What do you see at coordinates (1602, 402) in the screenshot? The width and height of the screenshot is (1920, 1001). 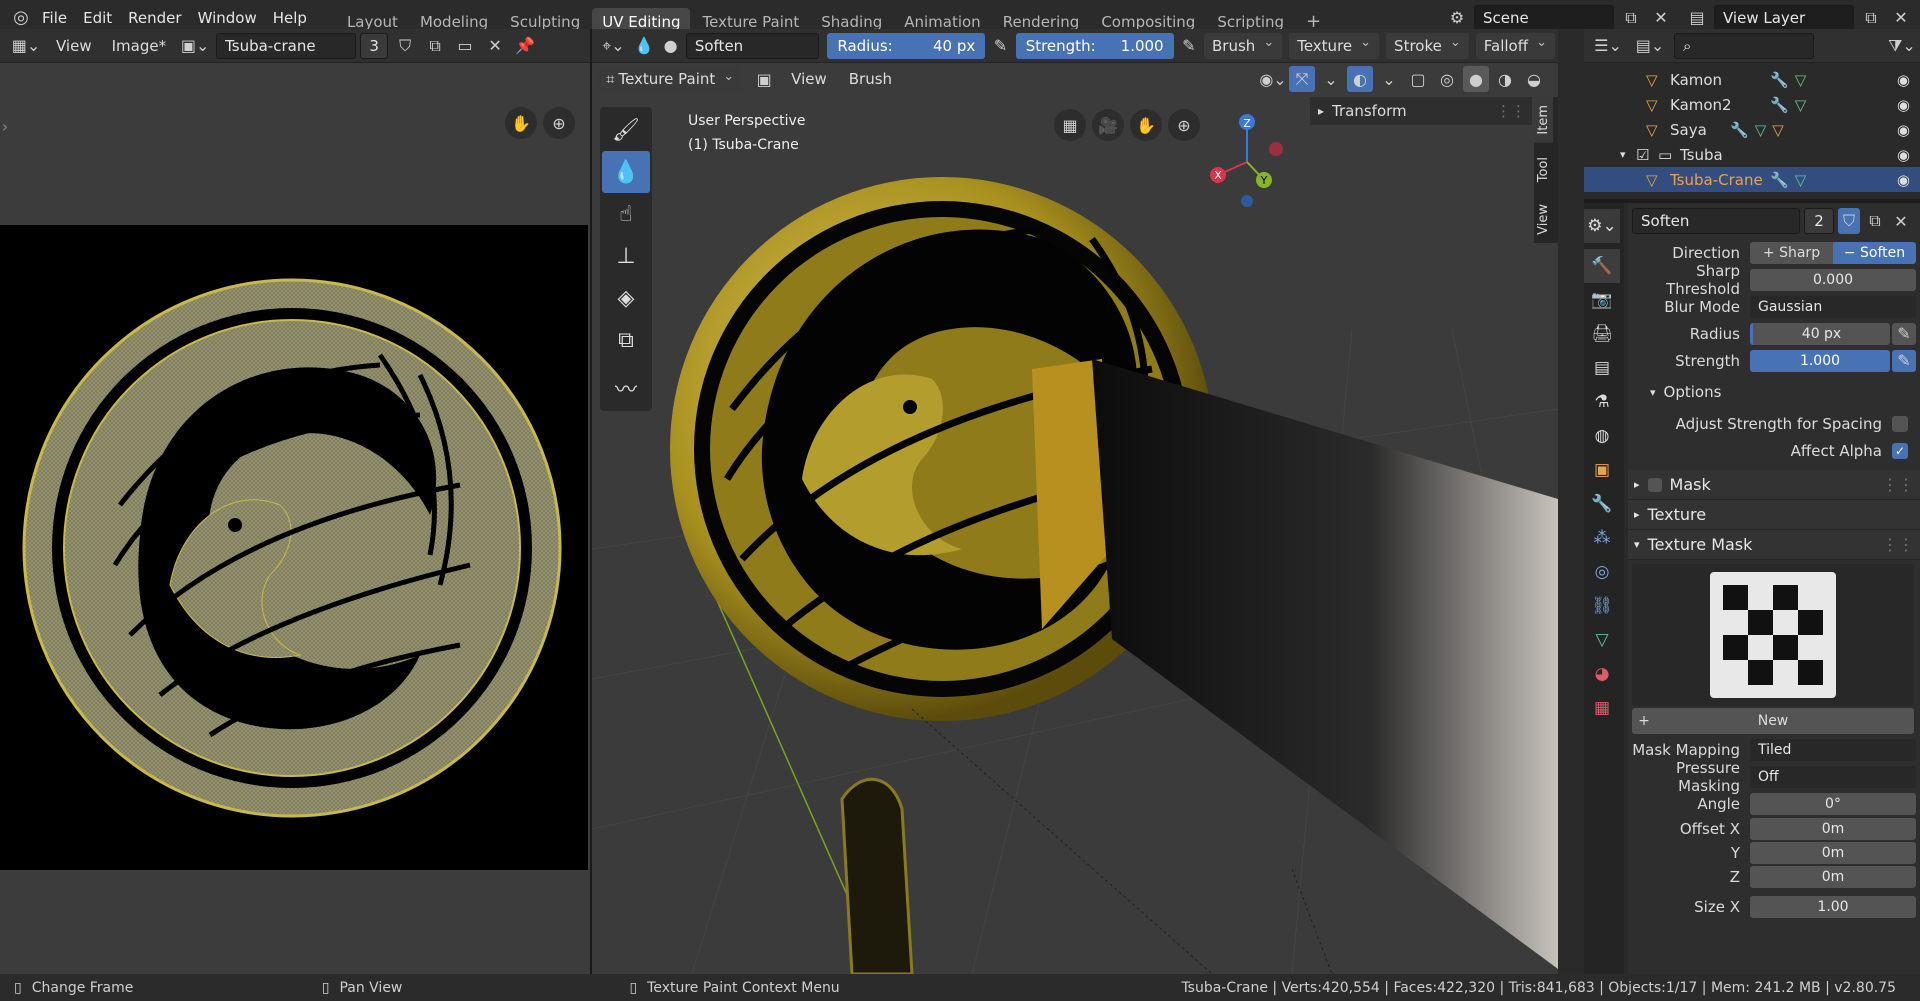 I see `scene-tab-icon: ⚗` at bounding box center [1602, 402].